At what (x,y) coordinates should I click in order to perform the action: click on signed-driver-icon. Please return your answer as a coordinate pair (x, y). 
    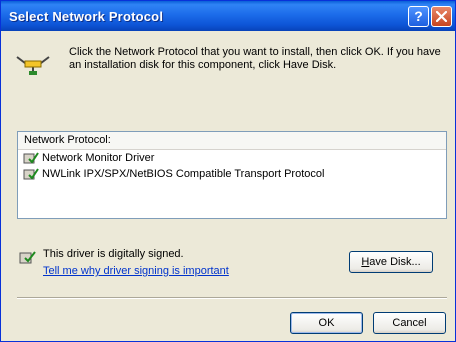
    Looking at the image, I should click on (28, 258).